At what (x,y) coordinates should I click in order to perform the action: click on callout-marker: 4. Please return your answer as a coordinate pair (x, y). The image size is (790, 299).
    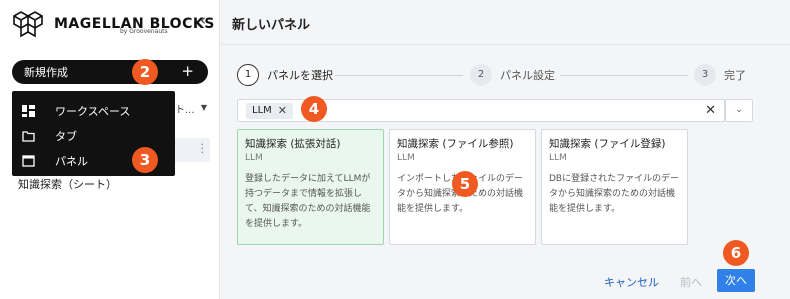
    Looking at the image, I should click on (314, 109).